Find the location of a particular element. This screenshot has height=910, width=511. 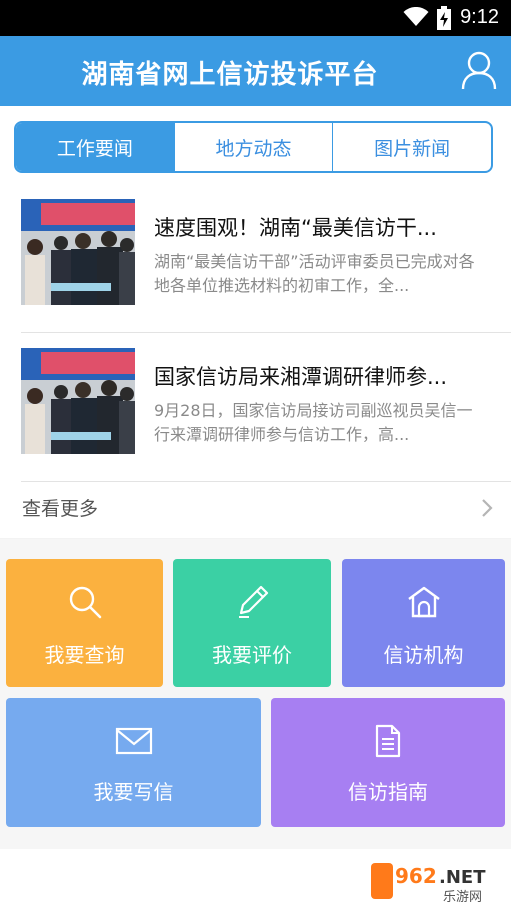

battery-charging-icon is located at coordinates (444, 18).